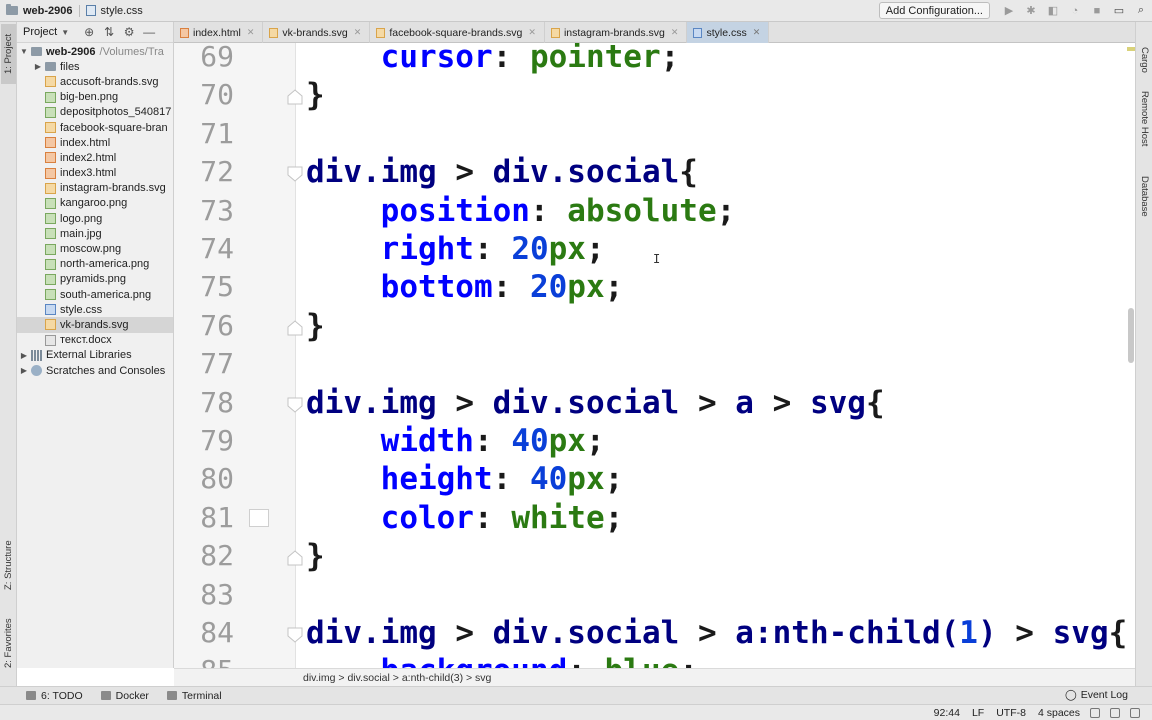 This screenshot has width=1152, height=720. What do you see at coordinates (654, 134) in the screenshot?
I see `code-line: 71` at bounding box center [654, 134].